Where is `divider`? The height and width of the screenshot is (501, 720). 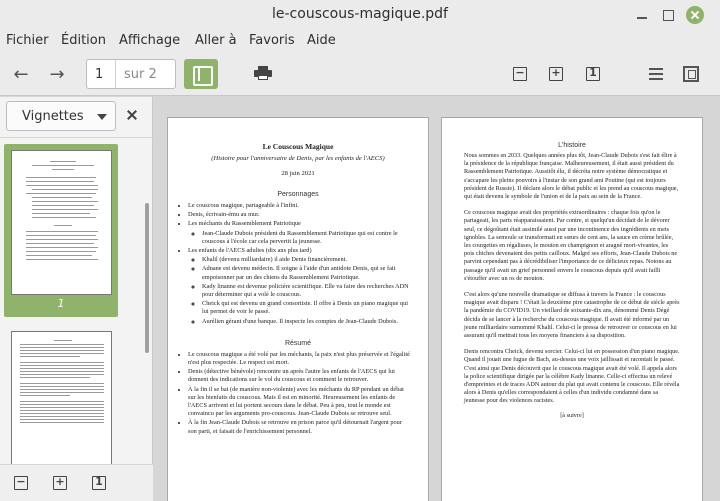 divider is located at coordinates (76, 137).